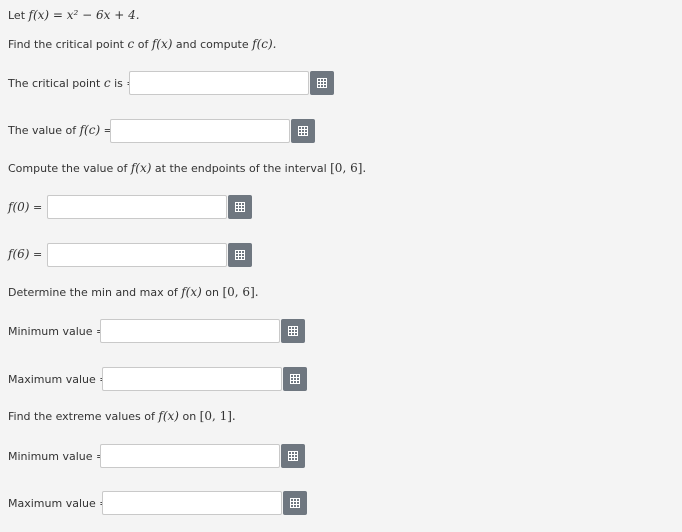 The image size is (682, 532). I want to click on f6-label-suffix: =, so click(36, 254).